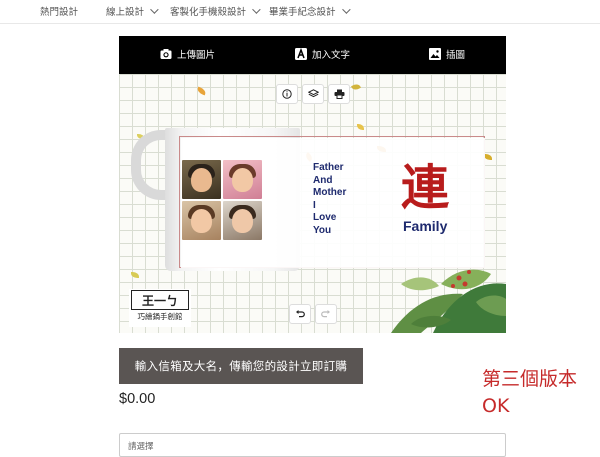  I want to click on redo-icon, so click(325, 314).